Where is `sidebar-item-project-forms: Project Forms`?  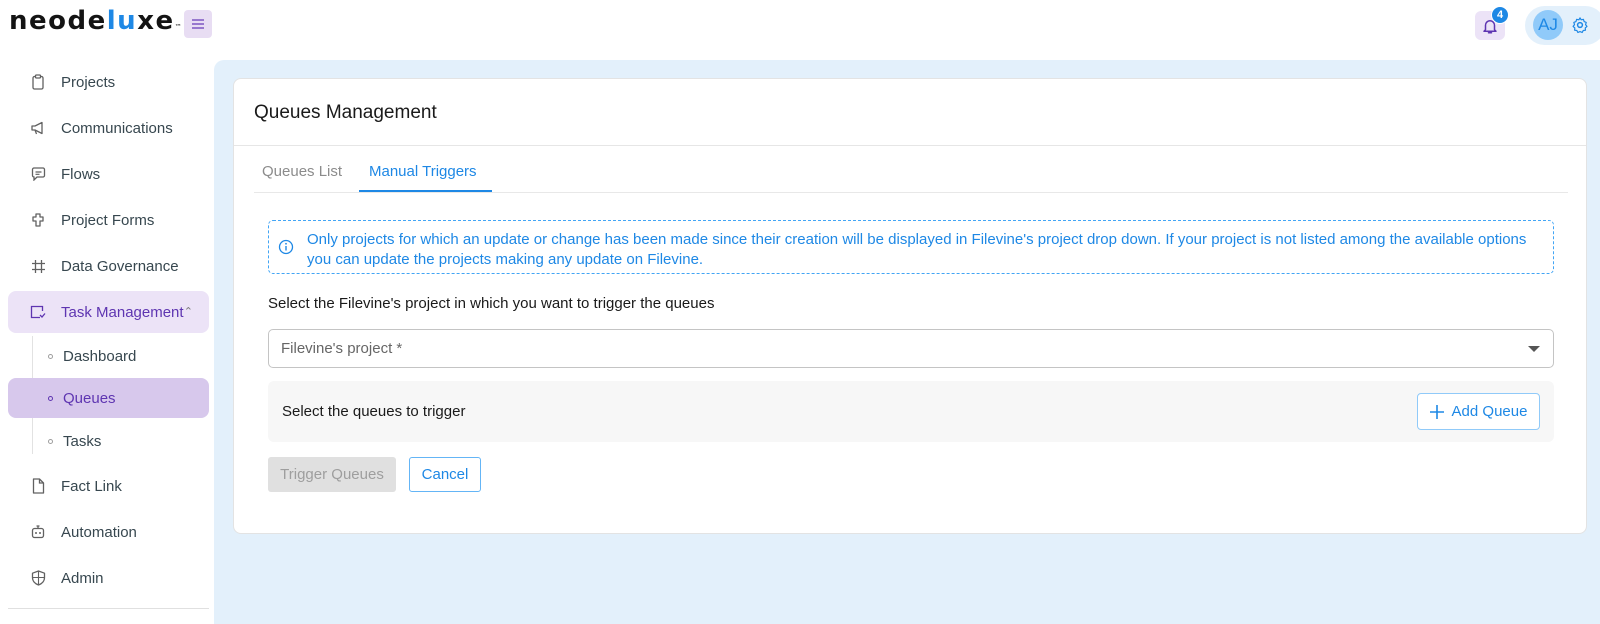 sidebar-item-project-forms: Project Forms is located at coordinates (108, 220).